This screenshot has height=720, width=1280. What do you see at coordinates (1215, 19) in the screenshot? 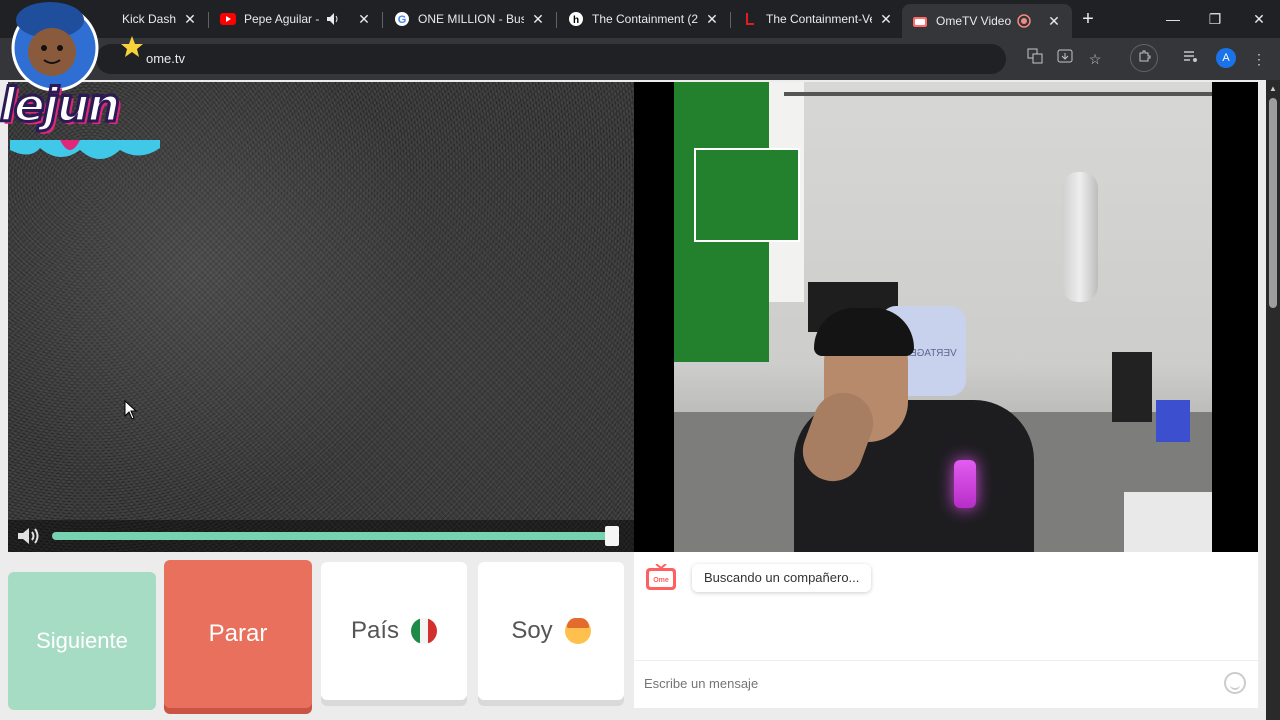
I see `maximize-icon: ❐` at bounding box center [1215, 19].